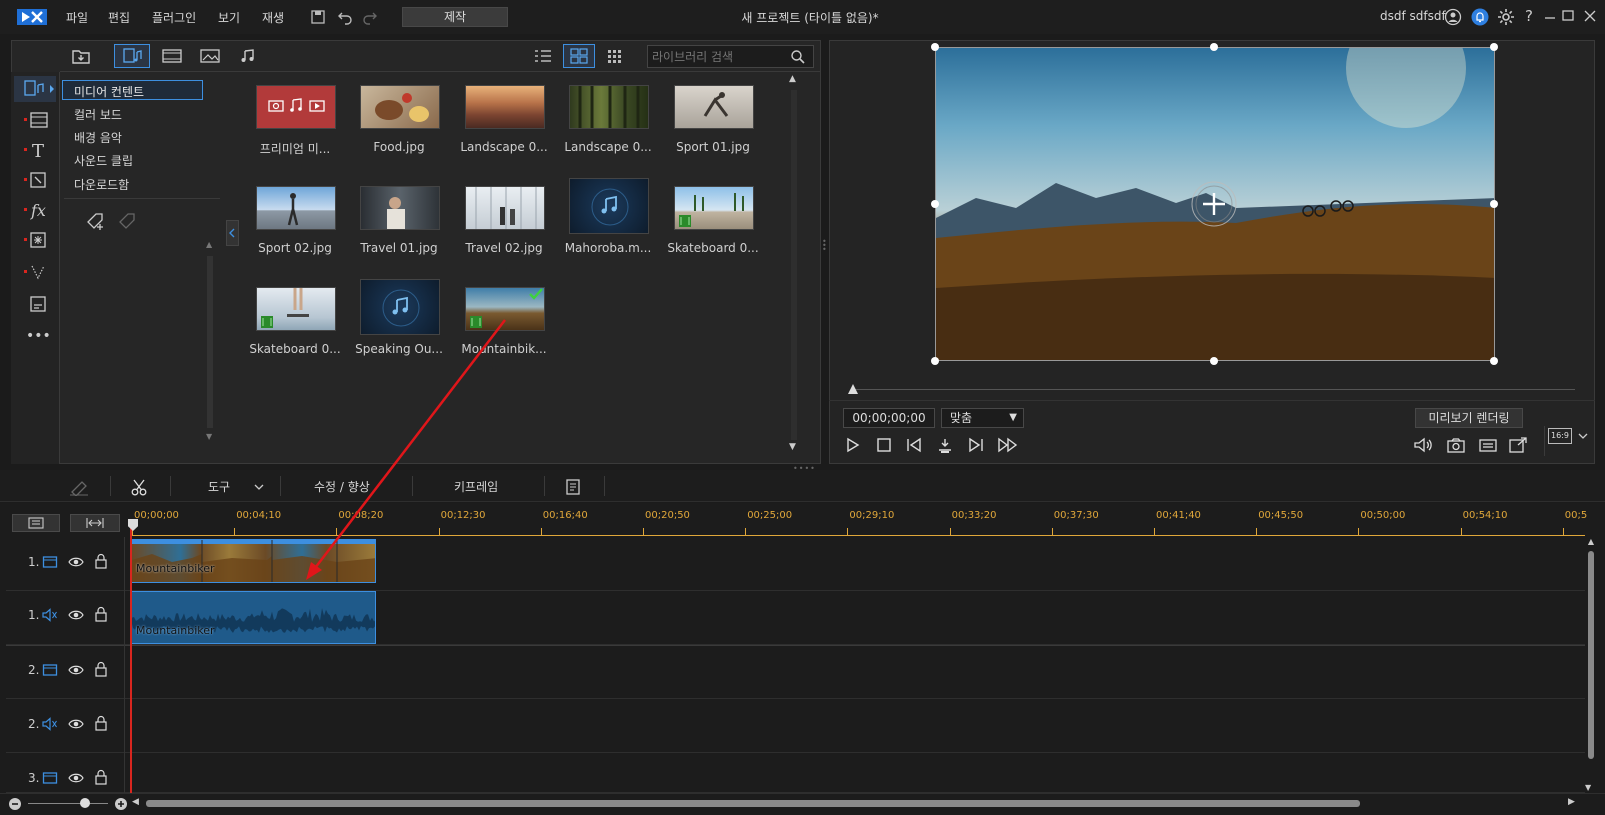 The image size is (1605, 815). Describe the element at coordinates (1453, 17) in the screenshot. I see `account-icon` at that location.